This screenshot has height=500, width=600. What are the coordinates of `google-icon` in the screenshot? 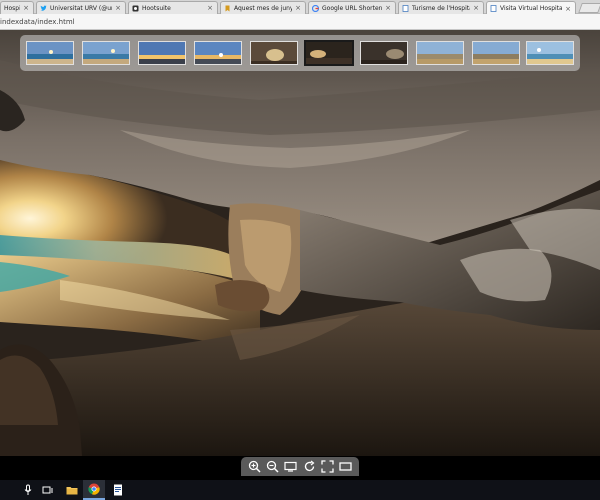 It's located at (315, 8).